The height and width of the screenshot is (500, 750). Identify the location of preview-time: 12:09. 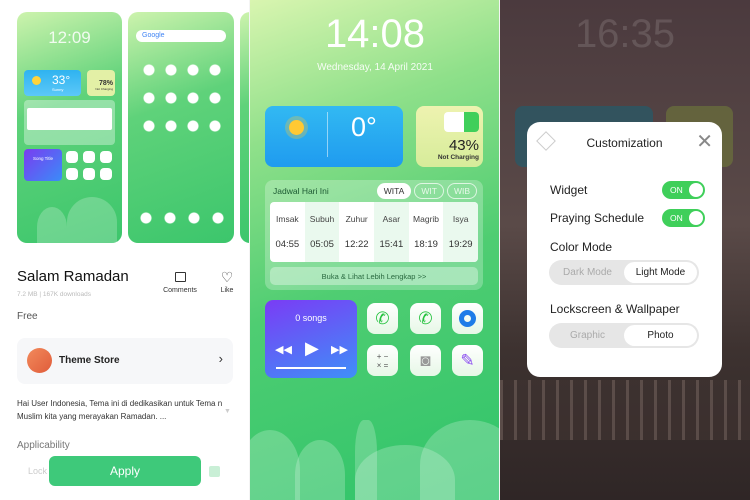
(69, 37).